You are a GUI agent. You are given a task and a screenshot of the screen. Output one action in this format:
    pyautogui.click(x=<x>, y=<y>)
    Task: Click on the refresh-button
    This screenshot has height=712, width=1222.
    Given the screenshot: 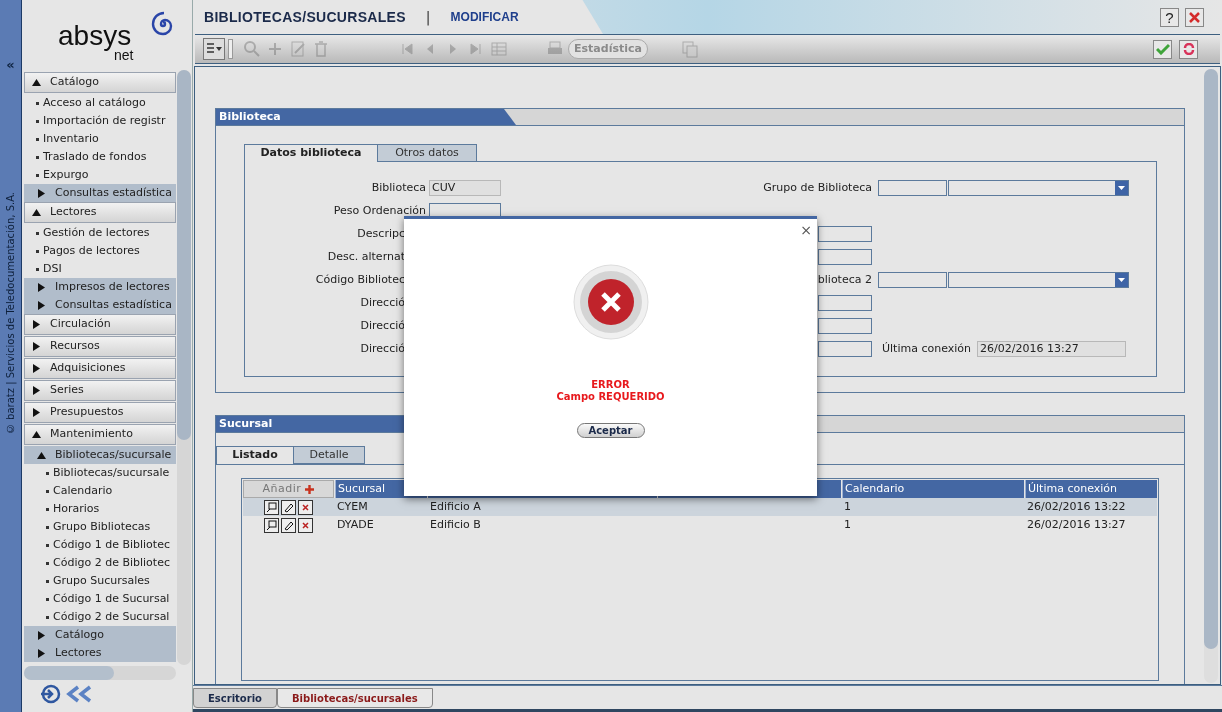 What is the action you would take?
    pyautogui.click(x=1188, y=49)
    